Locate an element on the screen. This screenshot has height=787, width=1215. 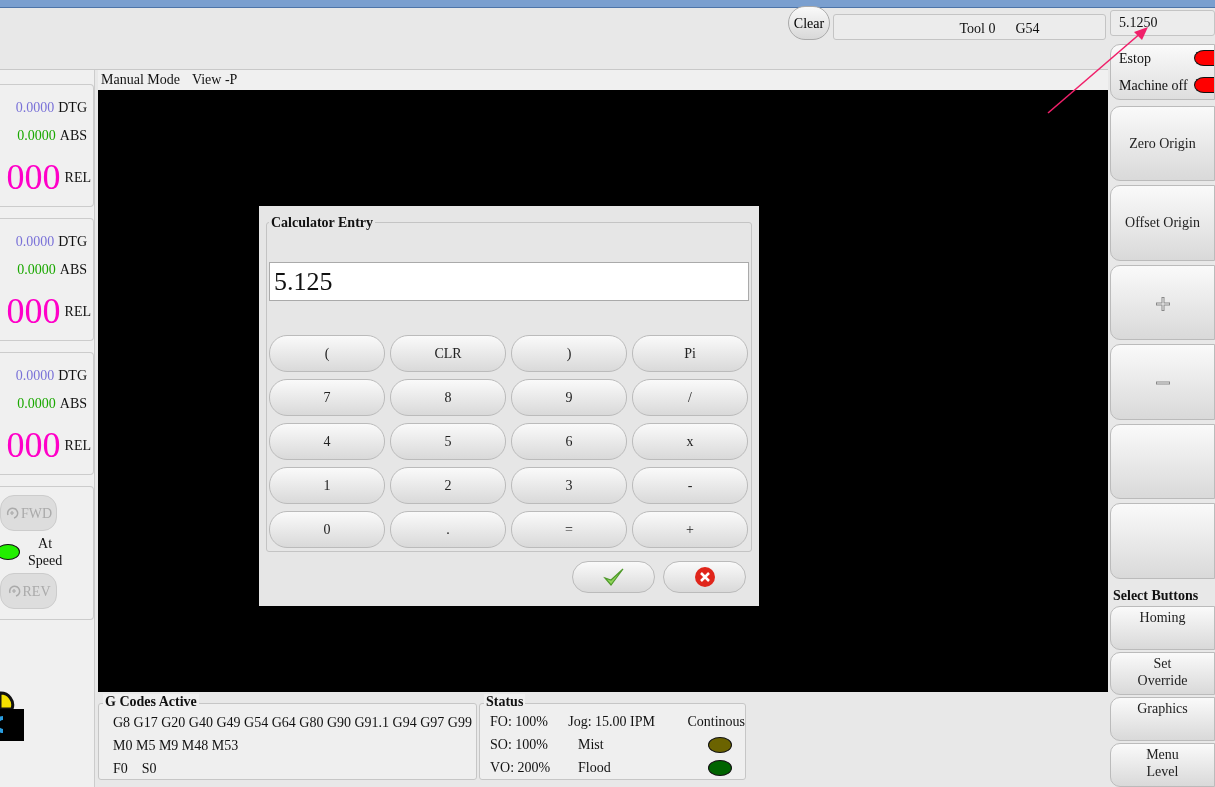
calculator-key: 2 is located at coordinates (448, 485).